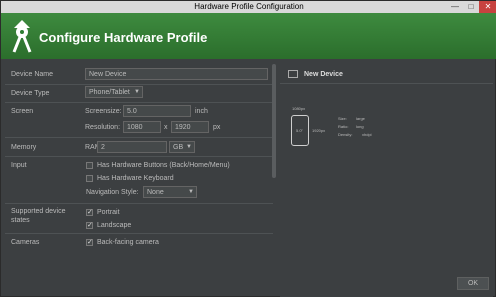 This screenshot has width=496, height=297. What do you see at coordinates (293, 74) in the screenshot?
I see `device-icon` at bounding box center [293, 74].